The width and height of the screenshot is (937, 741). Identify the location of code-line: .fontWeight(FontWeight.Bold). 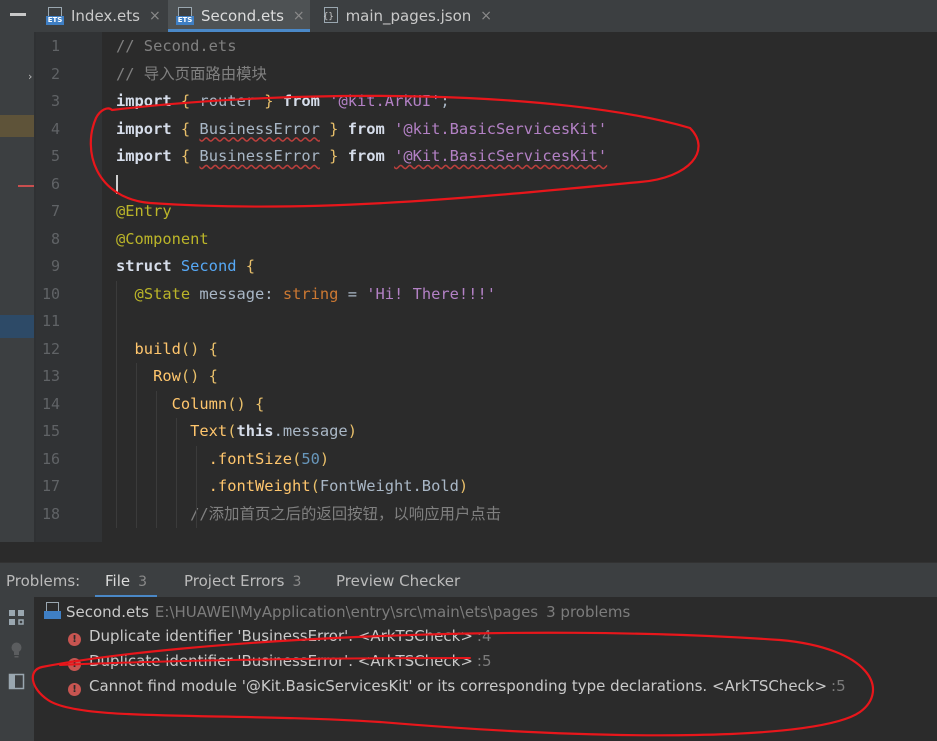
(519, 486).